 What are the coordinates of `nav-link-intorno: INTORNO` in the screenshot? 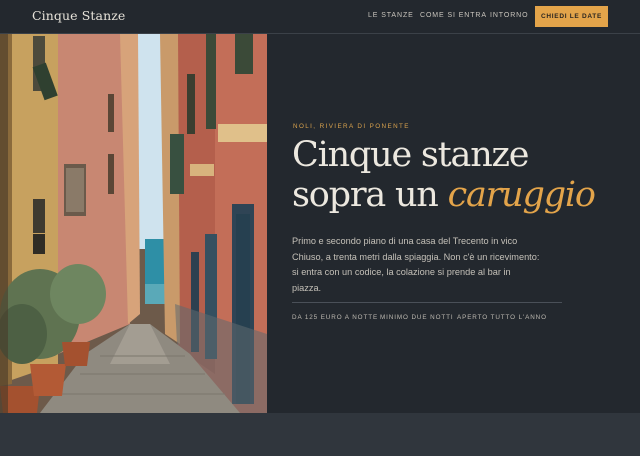 It's located at (509, 15).